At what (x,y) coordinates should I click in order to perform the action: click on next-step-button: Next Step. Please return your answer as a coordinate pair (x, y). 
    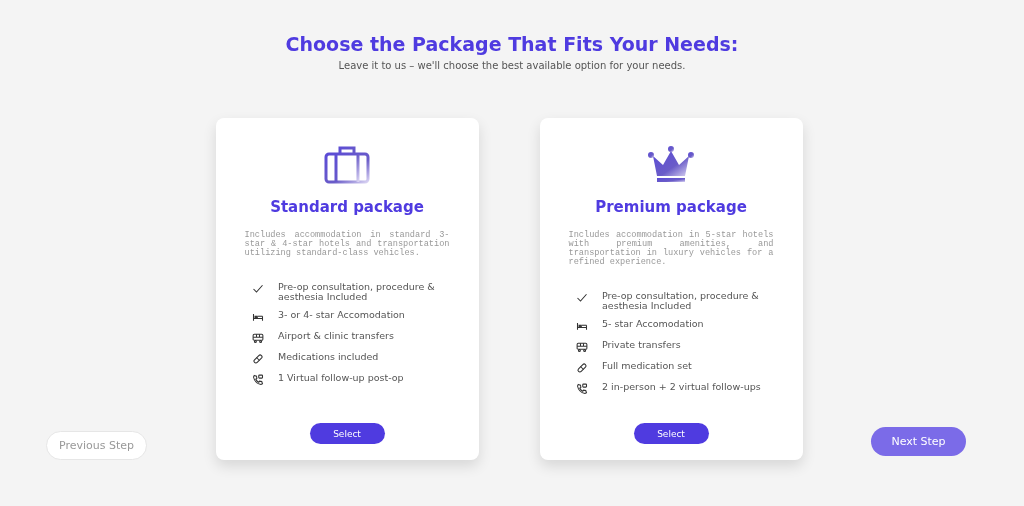
    Looking at the image, I should click on (918, 441).